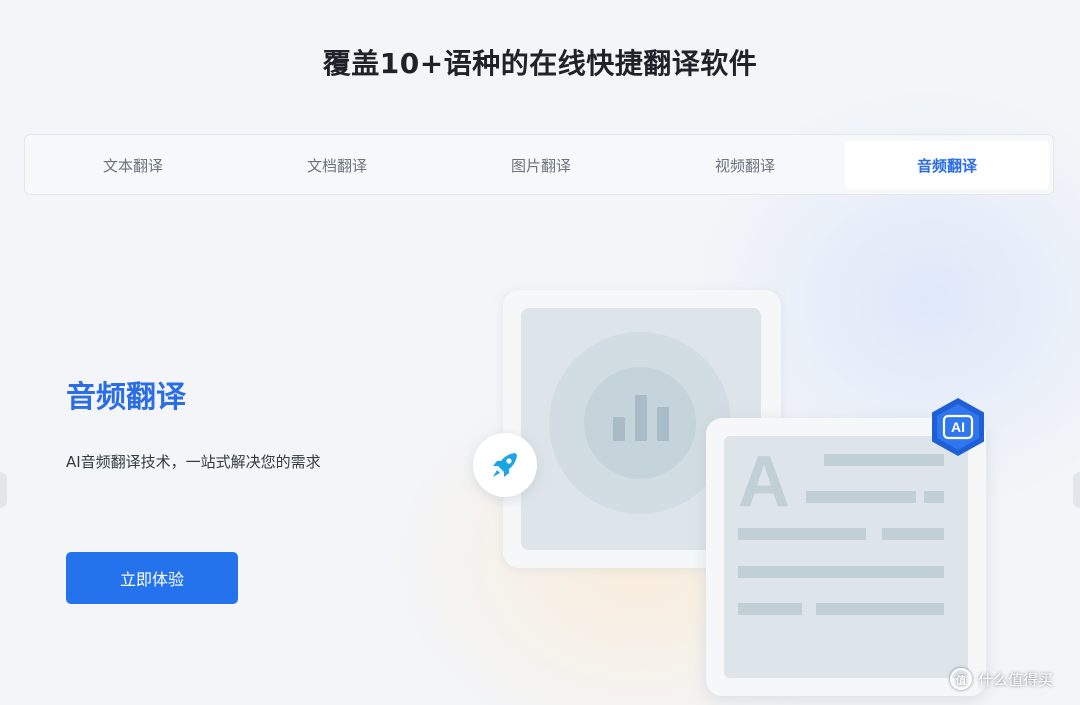  Describe the element at coordinates (133, 165) in the screenshot. I see `tab-text-translation: 文本翻译` at that location.